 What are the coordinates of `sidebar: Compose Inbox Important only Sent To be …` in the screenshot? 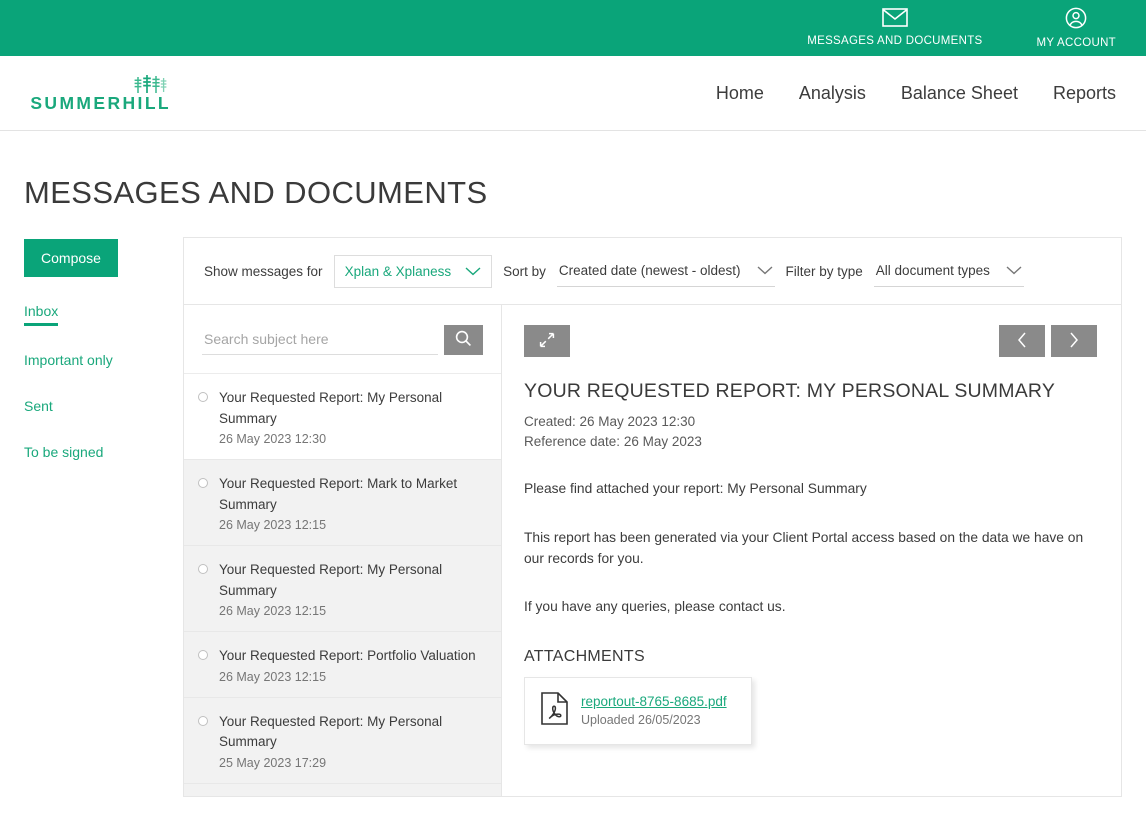 It's located at (91, 517).